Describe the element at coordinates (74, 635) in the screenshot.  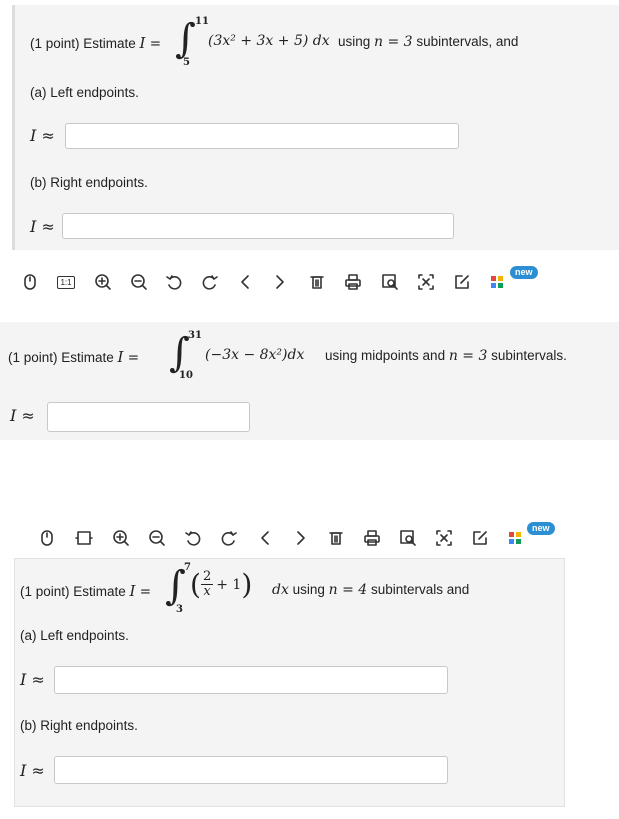
I see `problem-3-part-a-label: (a) Left endpoints.` at that location.